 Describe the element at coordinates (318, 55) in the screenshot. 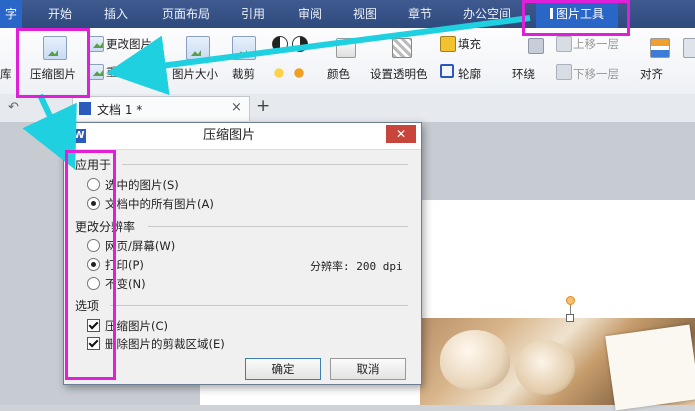

I see `arrow-to-compress-button` at that location.